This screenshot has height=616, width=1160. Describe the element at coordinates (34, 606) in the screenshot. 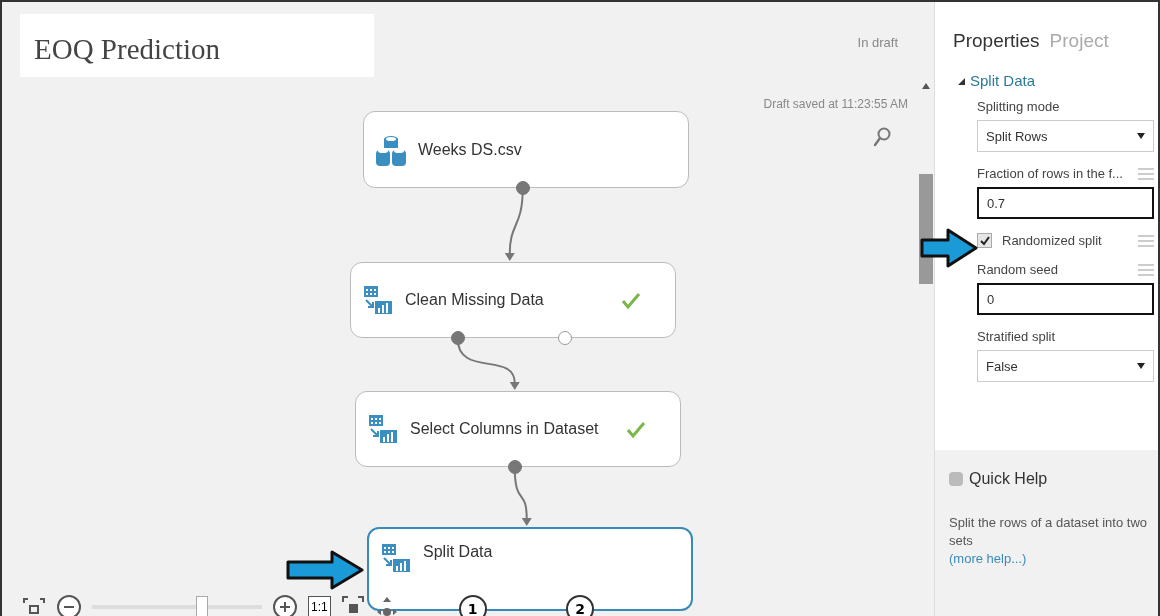

I see `fit-icon` at that location.